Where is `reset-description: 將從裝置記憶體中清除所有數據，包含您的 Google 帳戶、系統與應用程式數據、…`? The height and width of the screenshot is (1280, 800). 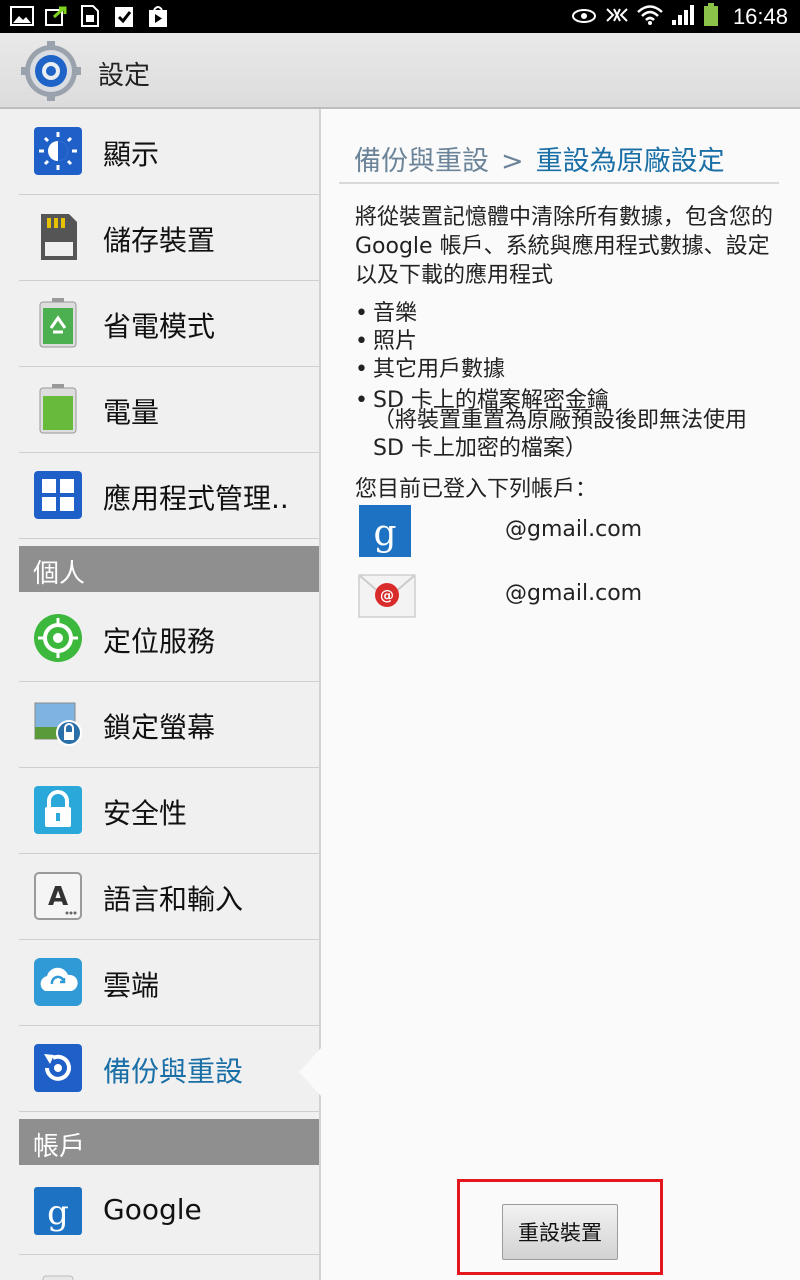
reset-description: 將從裝置記憶體中清除所有數據，包含您的 Google 帳戶、系統與應用程式數據、… is located at coordinates (564, 246).